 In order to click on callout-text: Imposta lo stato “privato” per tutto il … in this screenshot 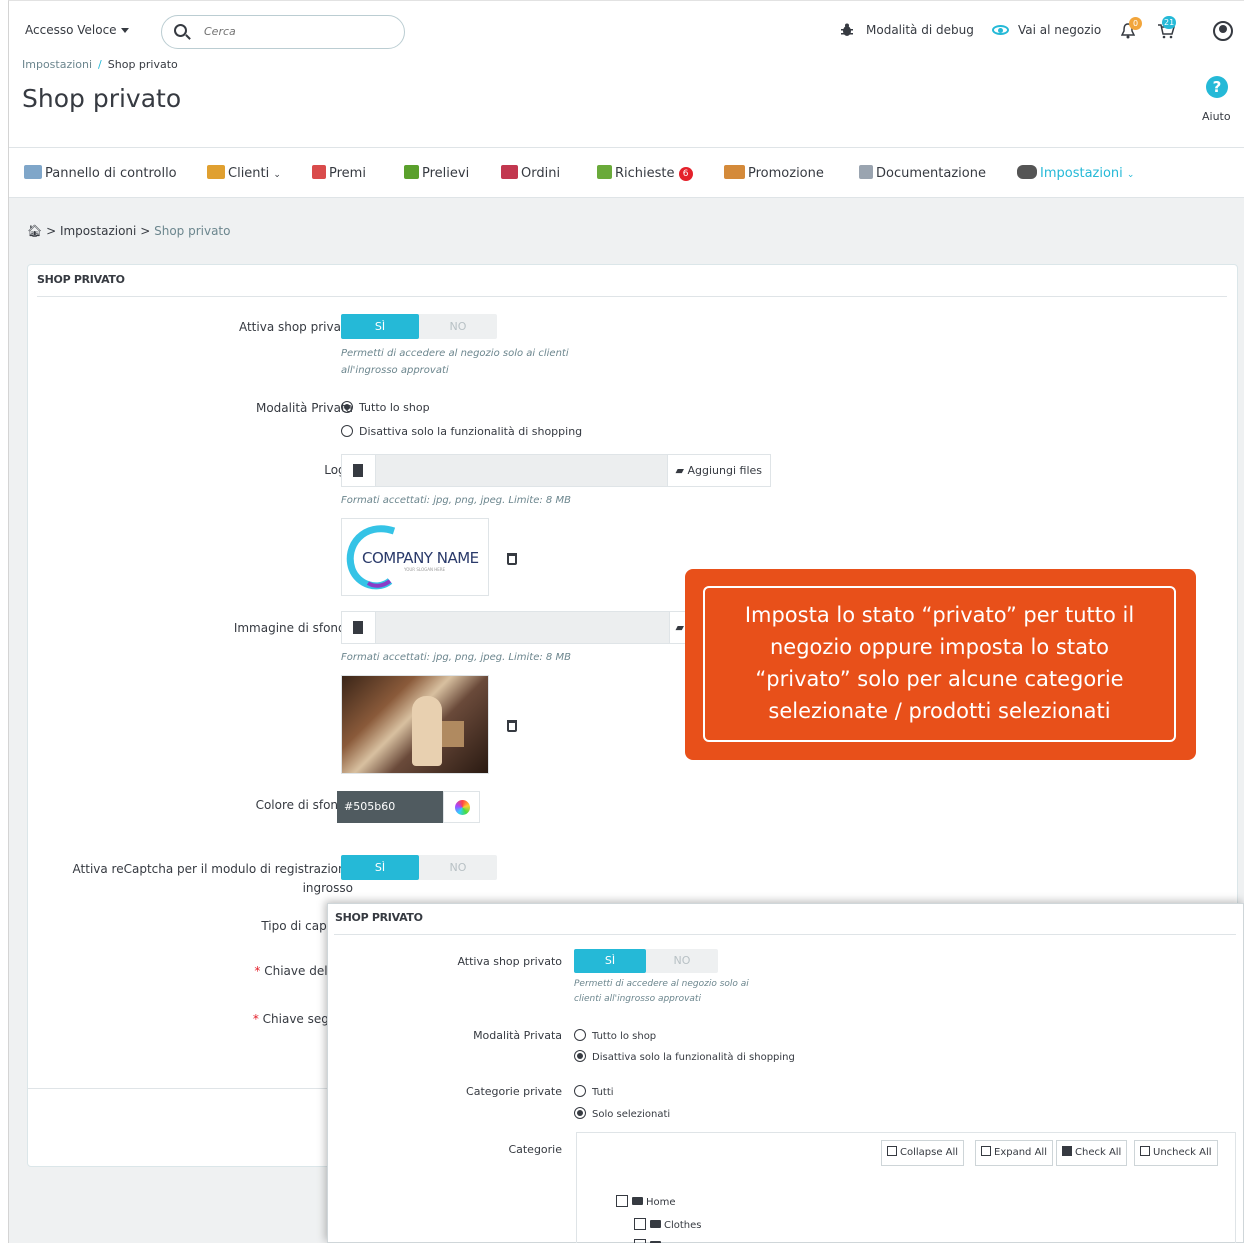, I will do `click(939, 664)`.